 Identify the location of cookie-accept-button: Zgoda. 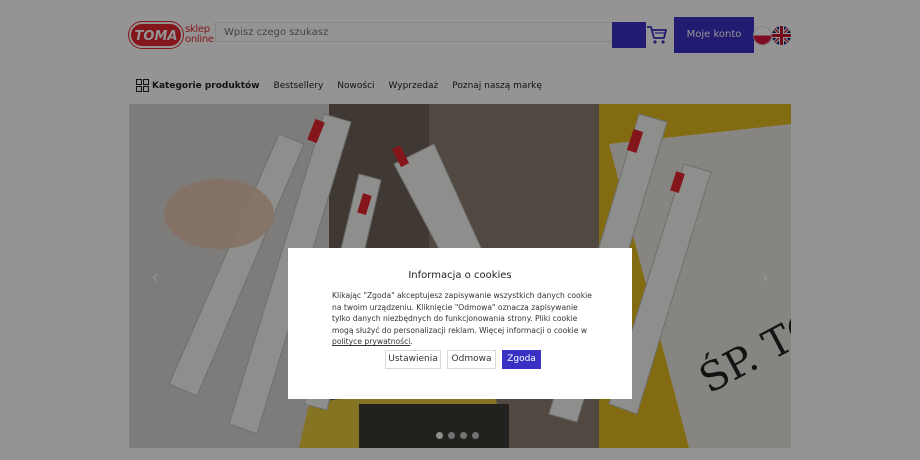
(521, 359).